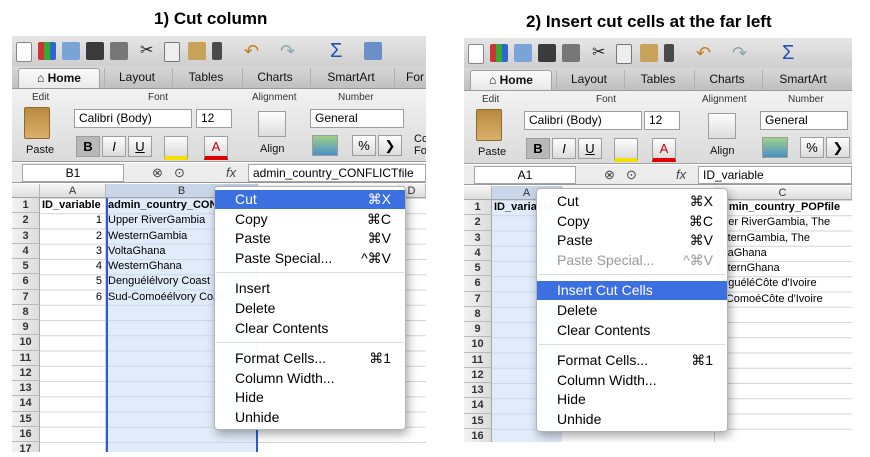 This screenshot has width=870, height=457. I want to click on align-icon, so click(272, 124).